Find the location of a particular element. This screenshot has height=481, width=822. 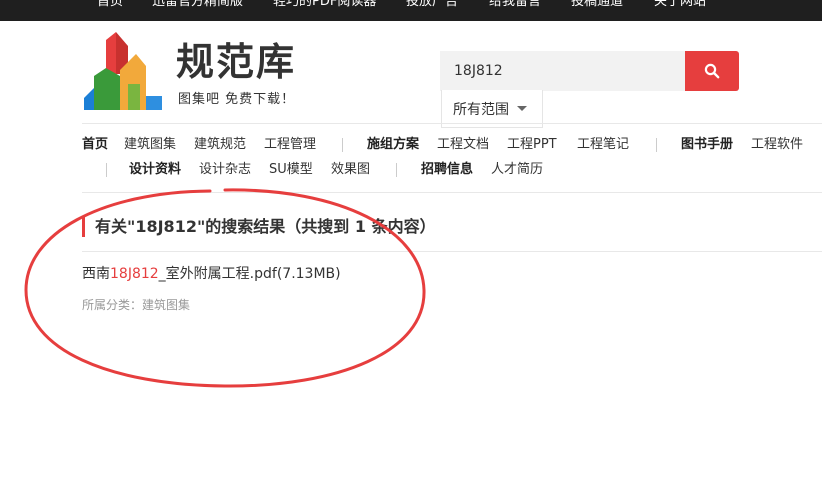

topnav-home: 首页 is located at coordinates (110, 5).